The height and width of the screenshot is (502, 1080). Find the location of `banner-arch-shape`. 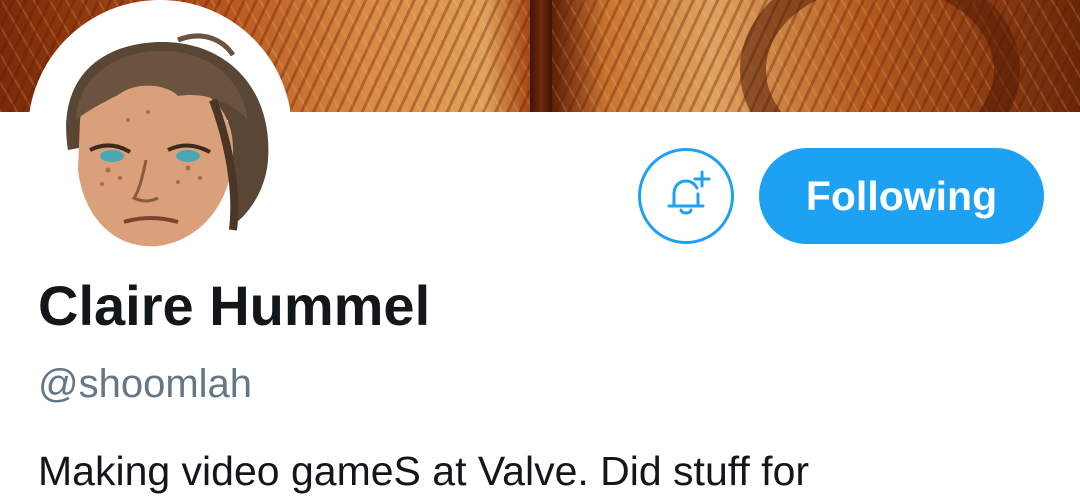

banner-arch-shape is located at coordinates (880, 56).